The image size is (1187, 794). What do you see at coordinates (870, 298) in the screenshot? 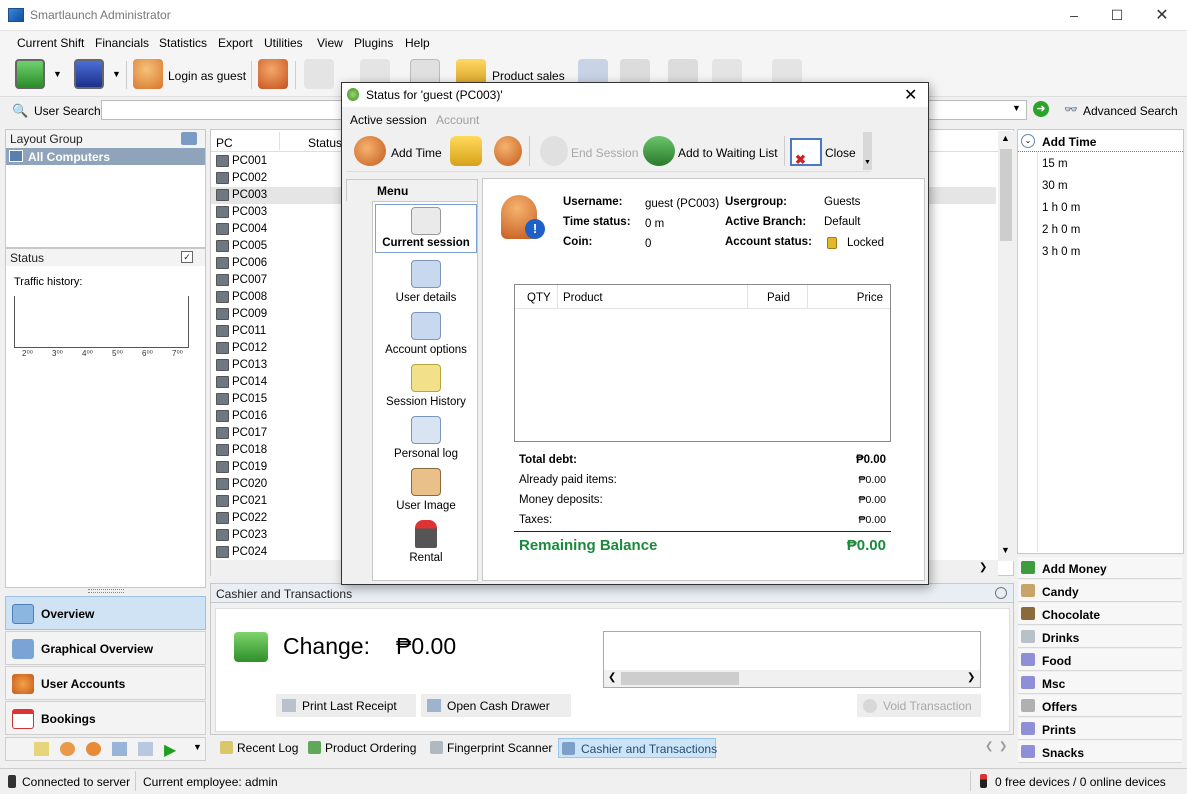
I see `col-price: Price` at bounding box center [870, 298].